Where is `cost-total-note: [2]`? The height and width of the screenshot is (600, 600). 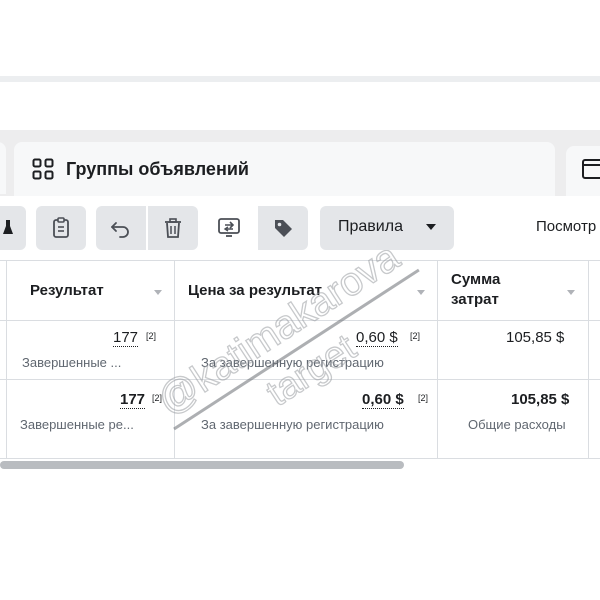
cost-total-note: [2] is located at coordinates (423, 398).